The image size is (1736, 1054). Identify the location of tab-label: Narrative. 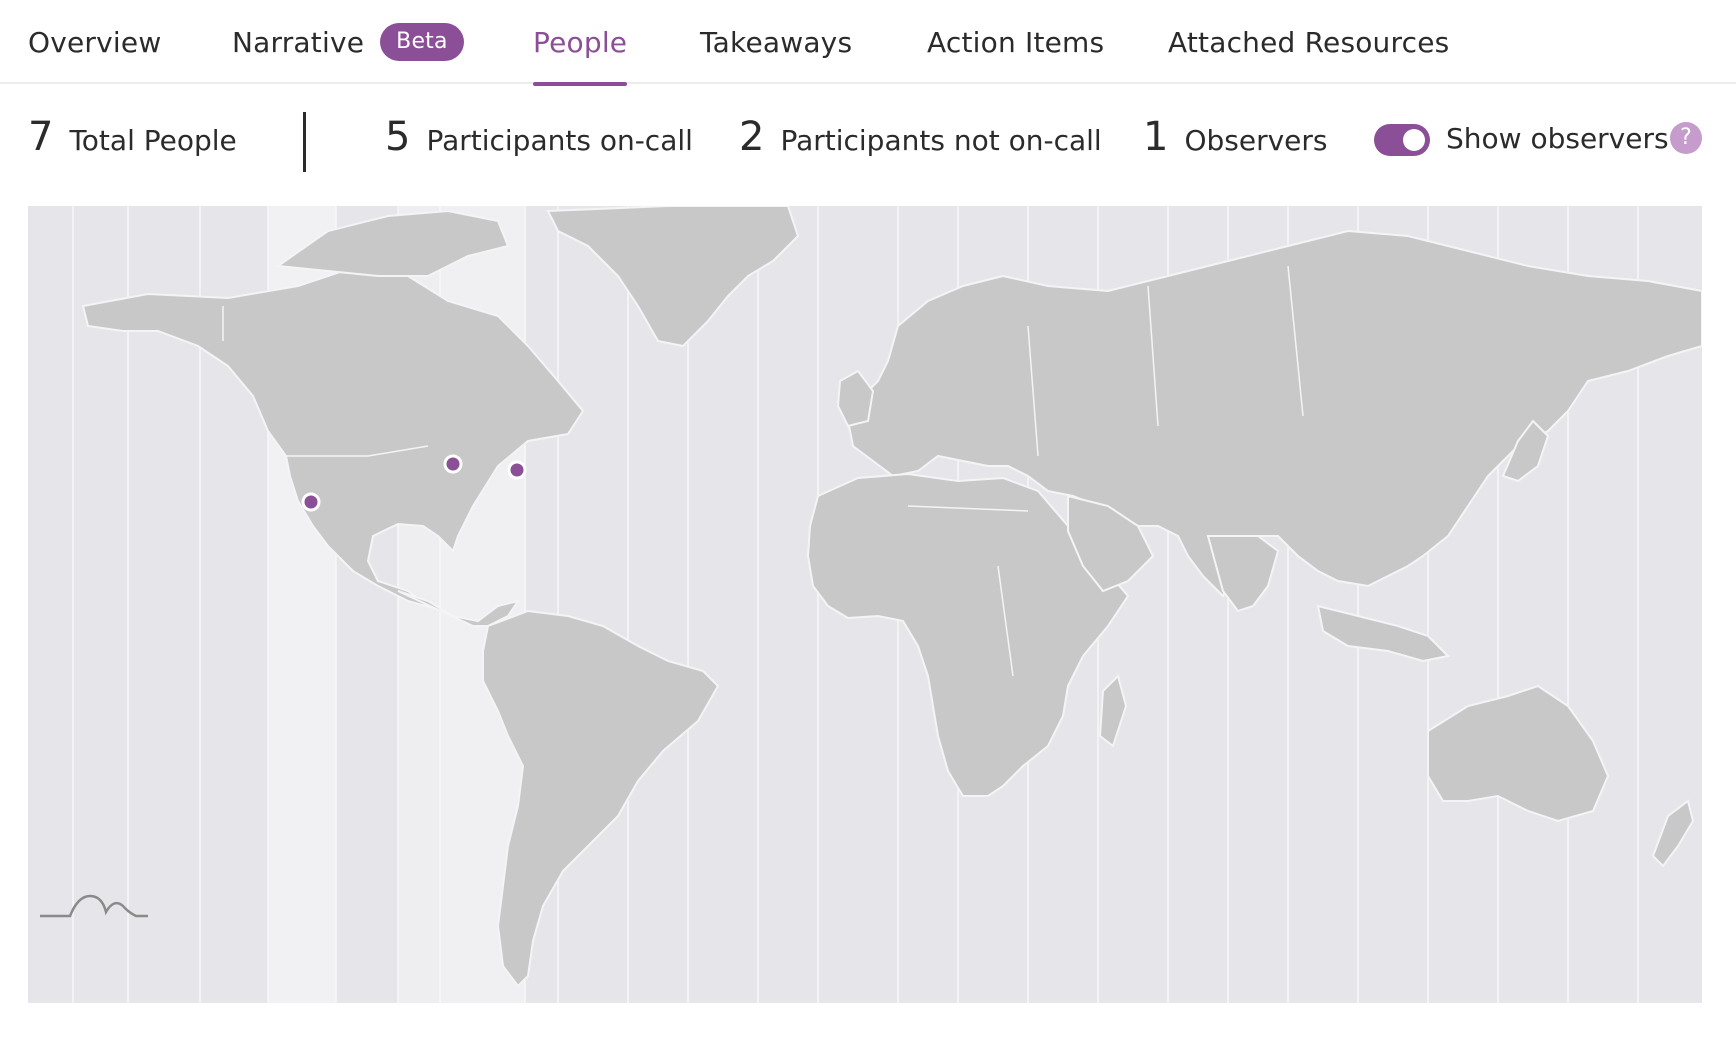
(298, 42).